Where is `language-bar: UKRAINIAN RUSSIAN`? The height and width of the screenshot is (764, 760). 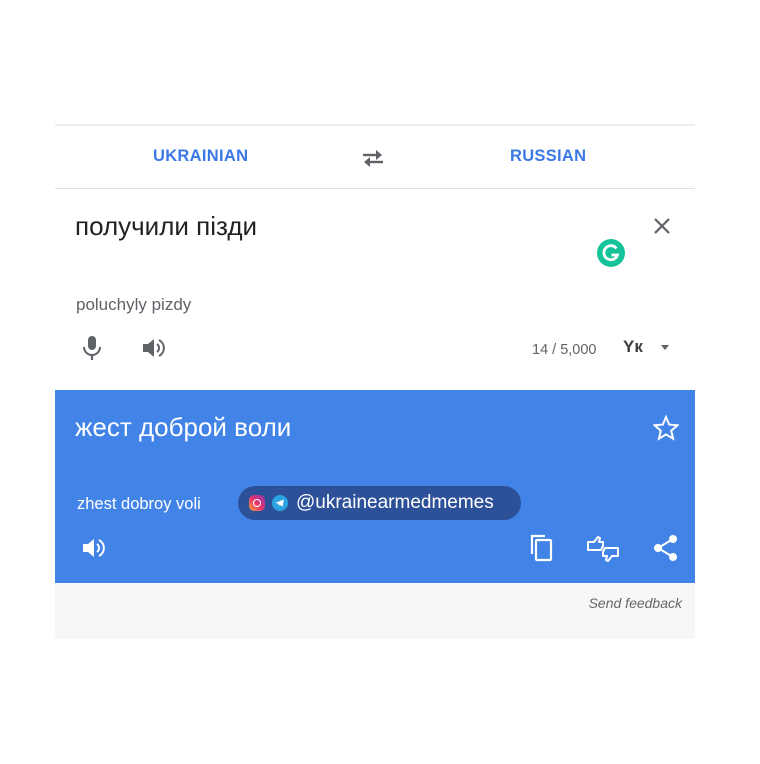
language-bar: UKRAINIAN RUSSIAN is located at coordinates (375, 157).